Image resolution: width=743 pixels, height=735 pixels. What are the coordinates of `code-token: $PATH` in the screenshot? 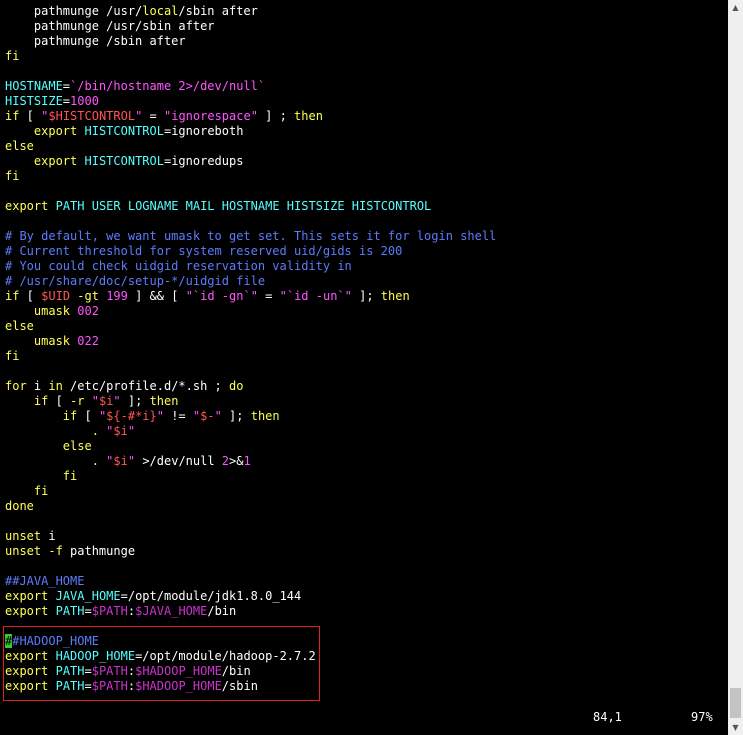 It's located at (109, 611).